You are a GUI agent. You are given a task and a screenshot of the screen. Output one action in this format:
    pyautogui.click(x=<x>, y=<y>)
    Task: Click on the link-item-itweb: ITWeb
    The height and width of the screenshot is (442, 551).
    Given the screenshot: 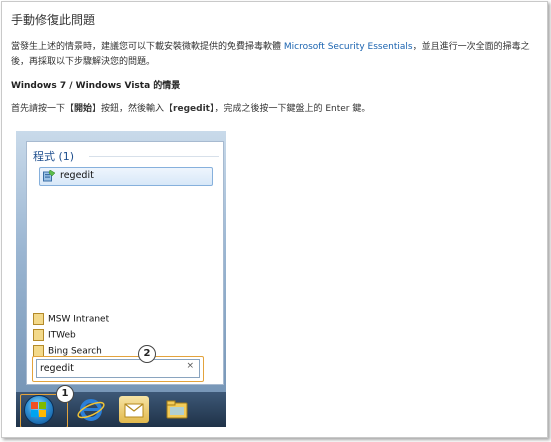 What is the action you would take?
    pyautogui.click(x=54, y=335)
    